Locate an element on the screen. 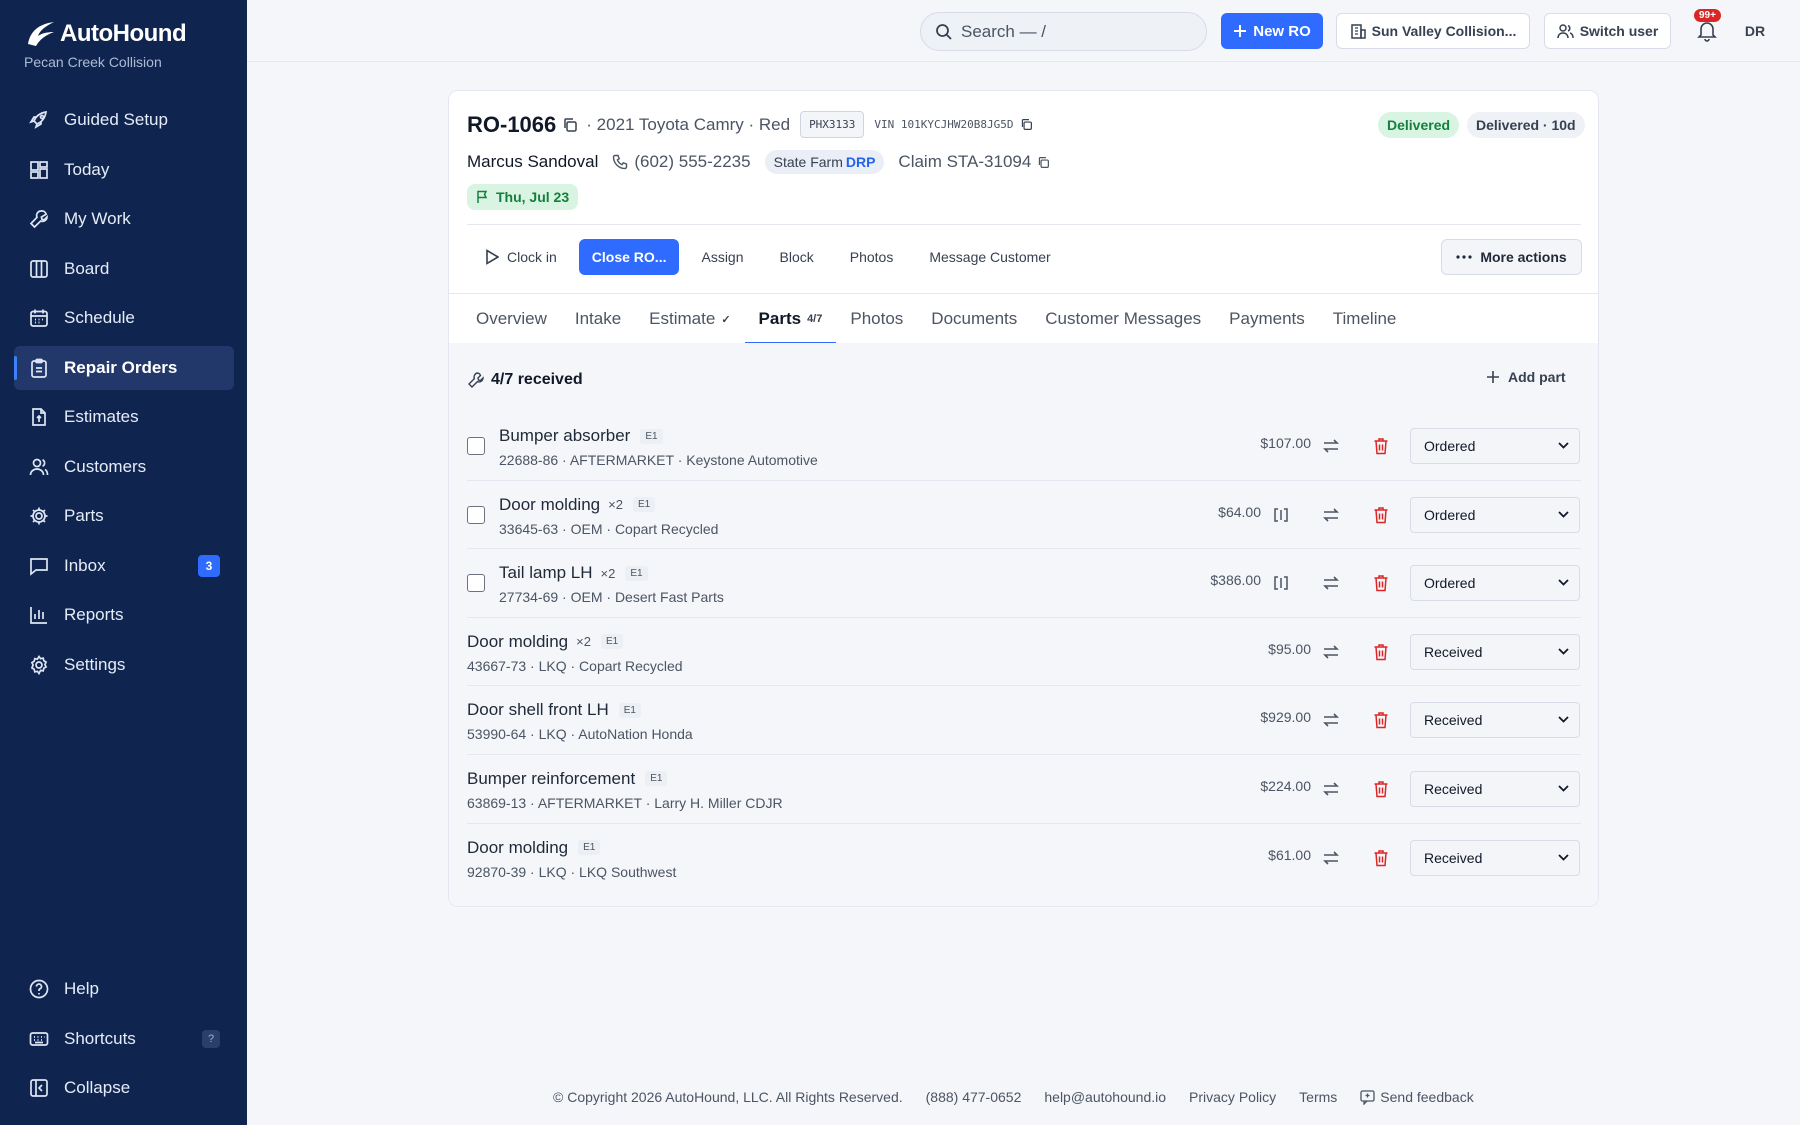 The image size is (1800, 1125). sidebar-item-board: Board is located at coordinates (124, 269).